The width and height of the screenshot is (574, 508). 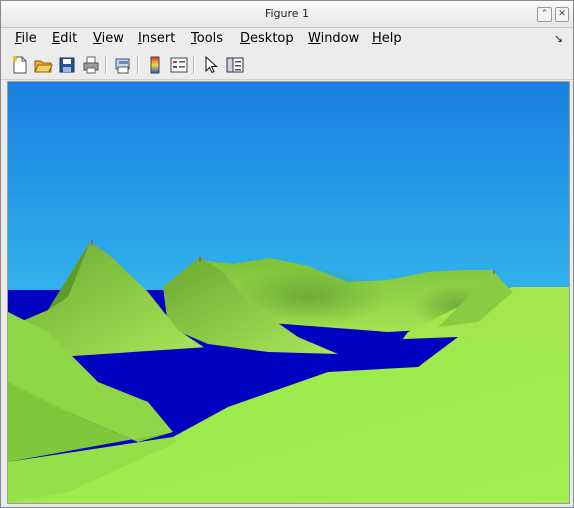 What do you see at coordinates (67, 65) in the screenshot?
I see `save-icon` at bounding box center [67, 65].